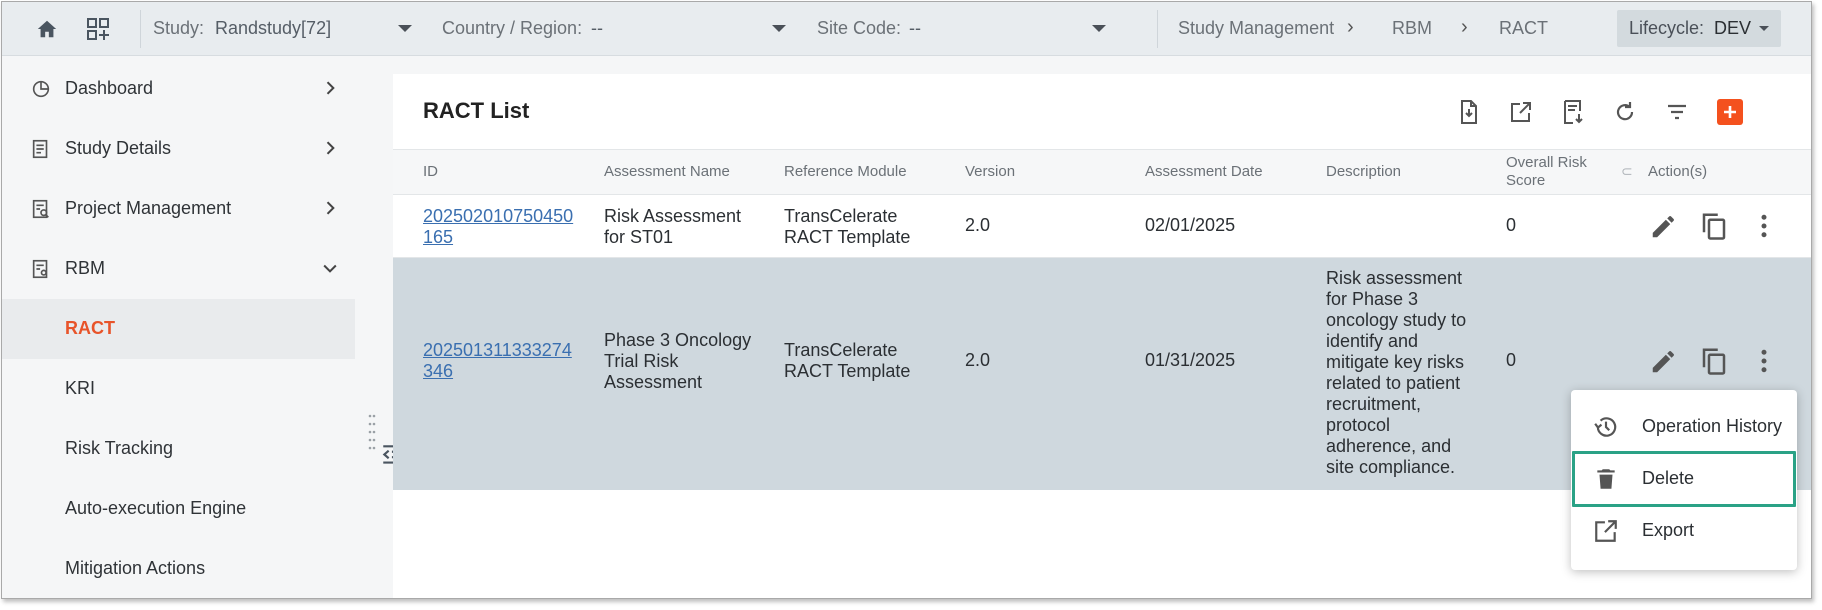 The width and height of the screenshot is (1822, 610). Describe the element at coordinates (498, 227) in the screenshot. I see `row-id-link: 202502010750450 165` at that location.